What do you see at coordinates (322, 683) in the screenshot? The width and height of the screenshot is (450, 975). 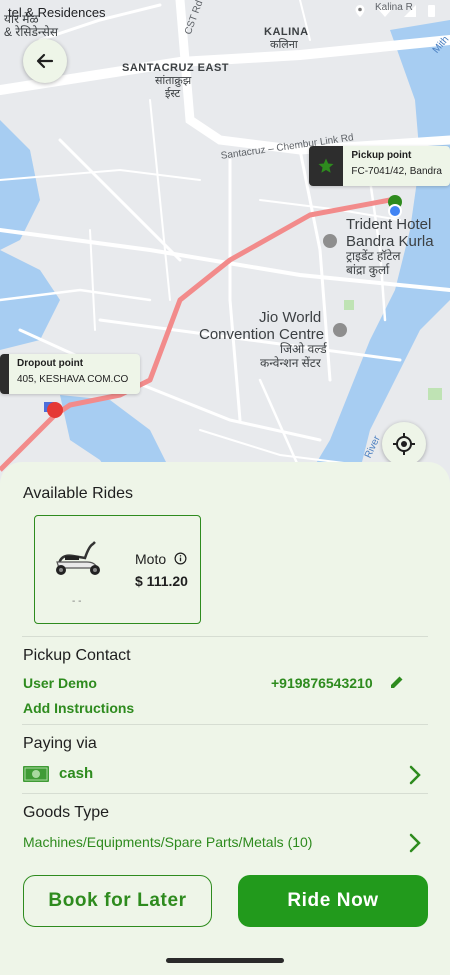 I see `contact-phone: +919876543210` at bounding box center [322, 683].